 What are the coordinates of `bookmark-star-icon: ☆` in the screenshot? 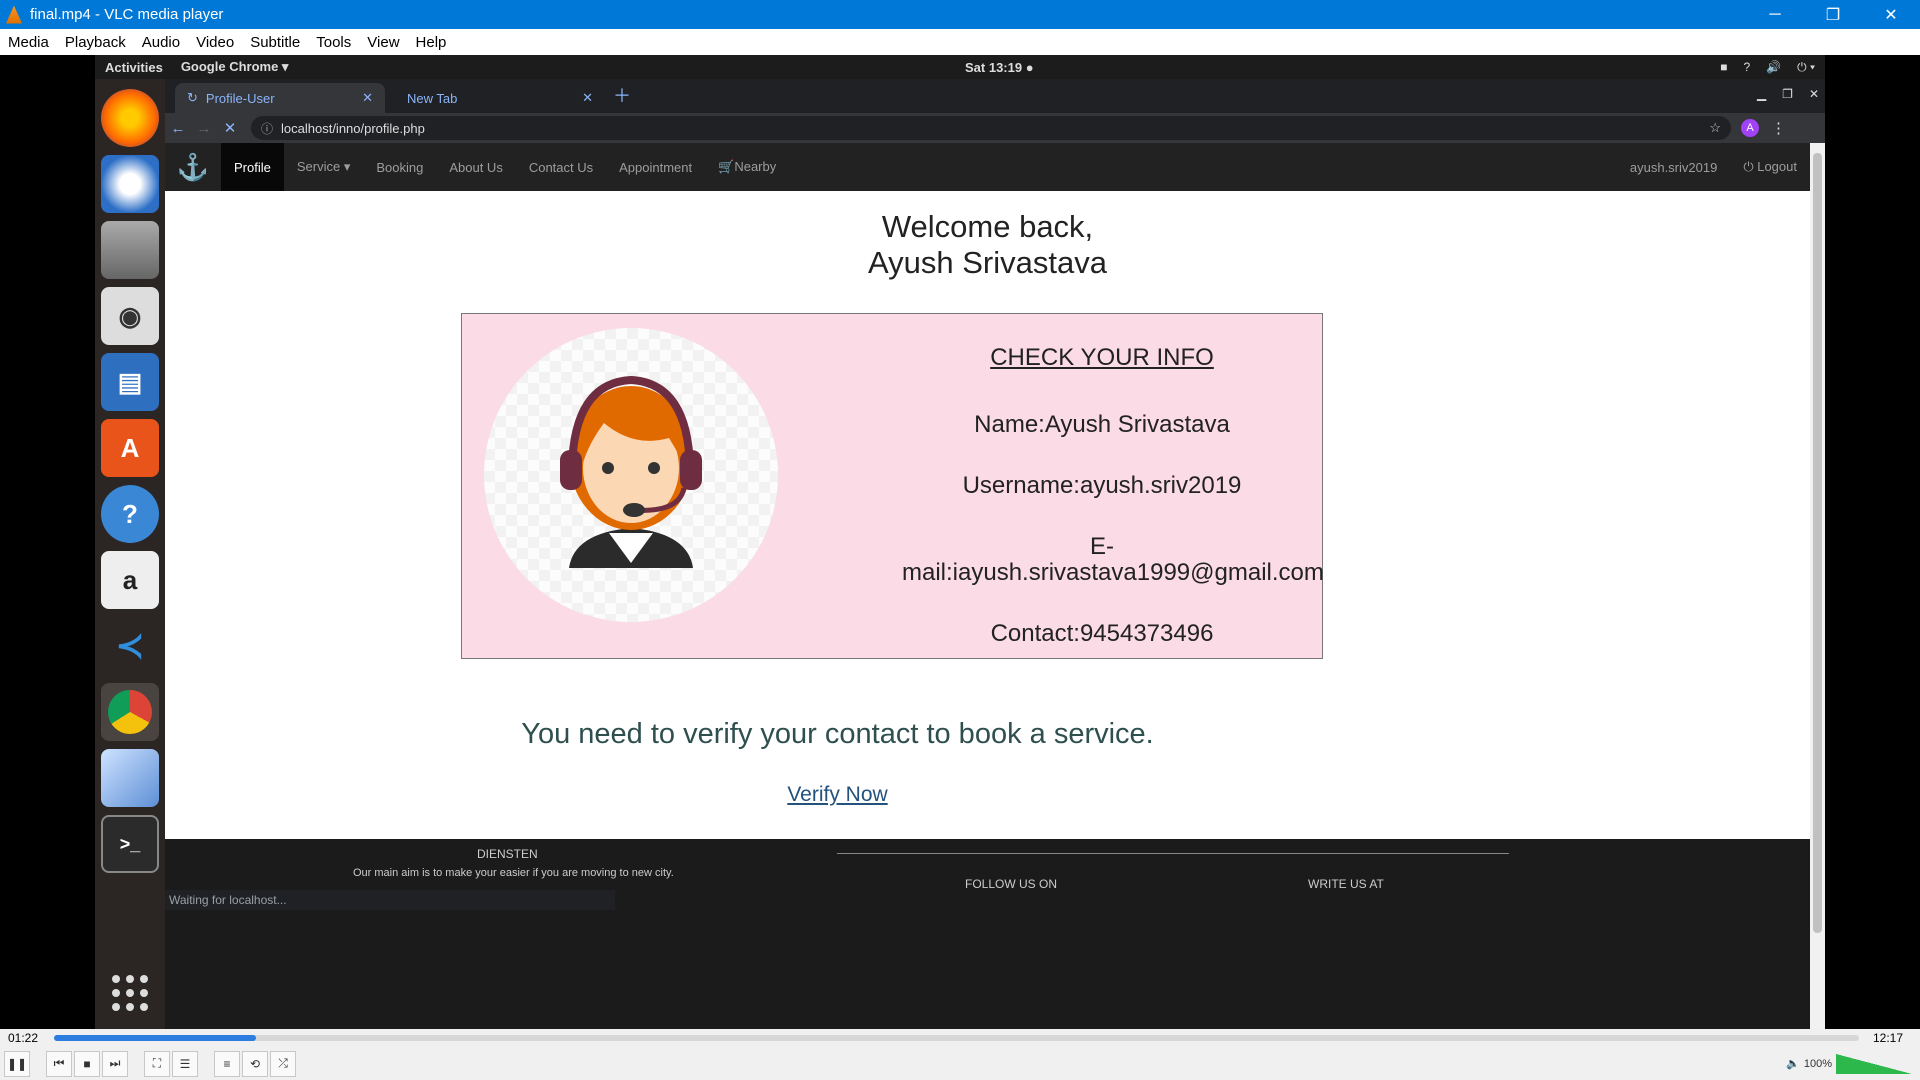 It's located at (1715, 128).